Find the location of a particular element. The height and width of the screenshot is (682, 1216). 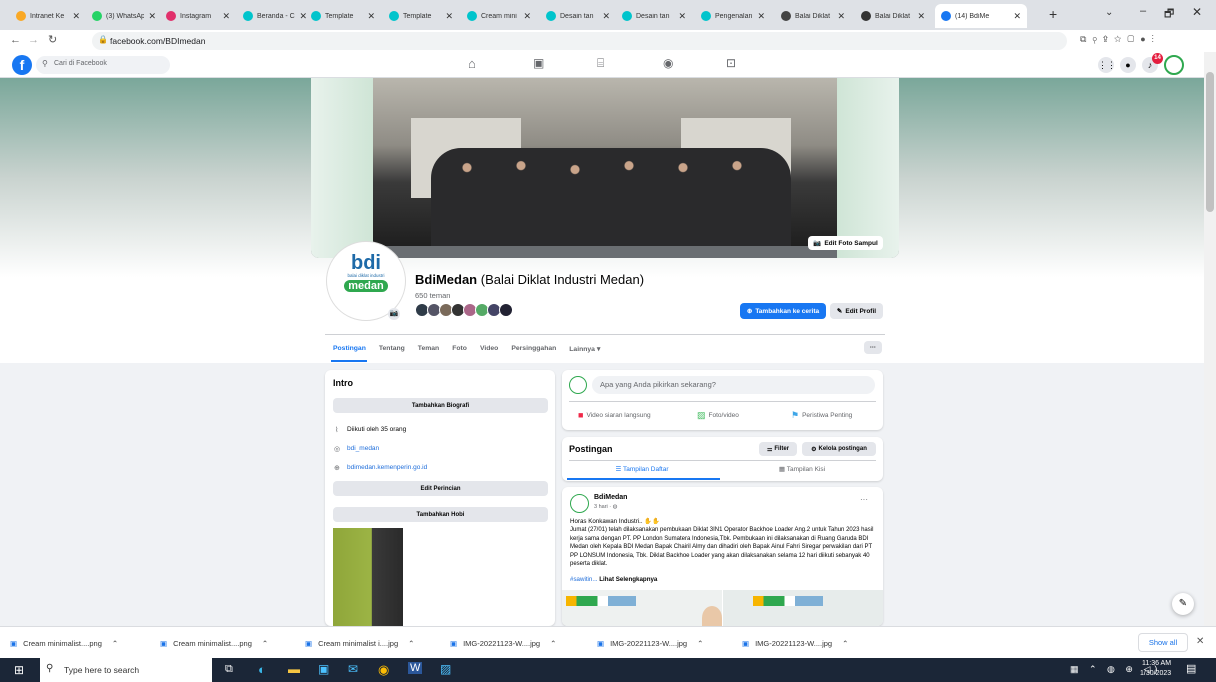

translate-icon: ⧉ is located at coordinates (1086, 39).